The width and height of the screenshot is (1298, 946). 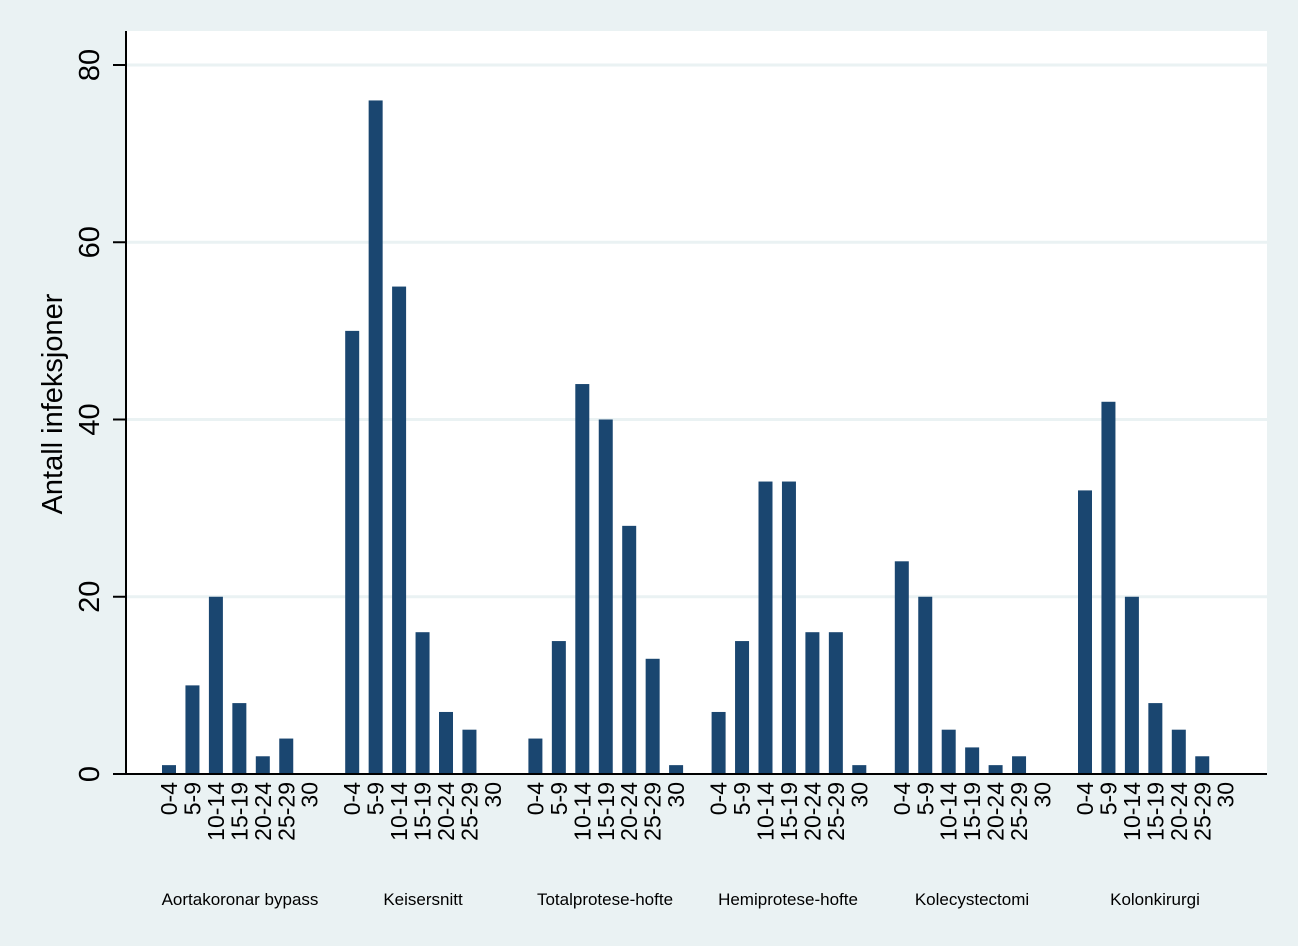 What do you see at coordinates (1155, 899) in the screenshot?
I see `x-group-label: Kolonkirurgi` at bounding box center [1155, 899].